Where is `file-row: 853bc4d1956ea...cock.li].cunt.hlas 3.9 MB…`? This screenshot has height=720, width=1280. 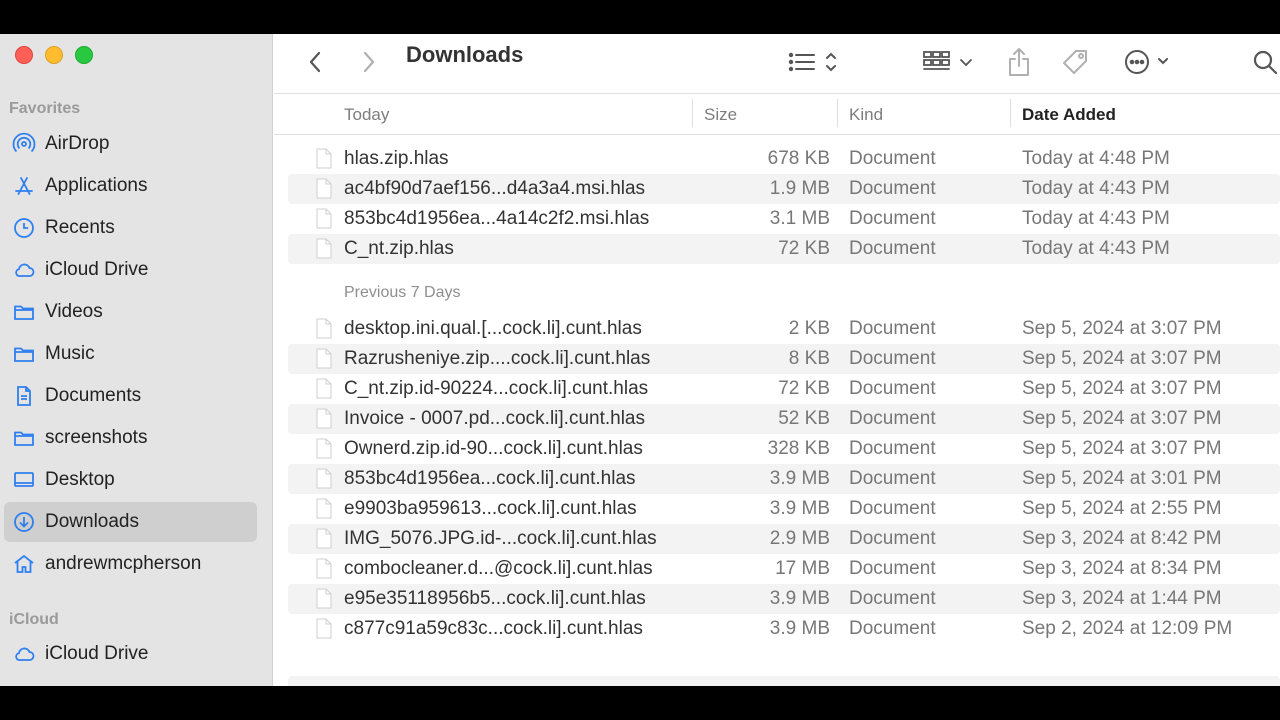 file-row: 853bc4d1956ea...cock.li].cunt.hlas 3.9 MB… is located at coordinates (784, 479).